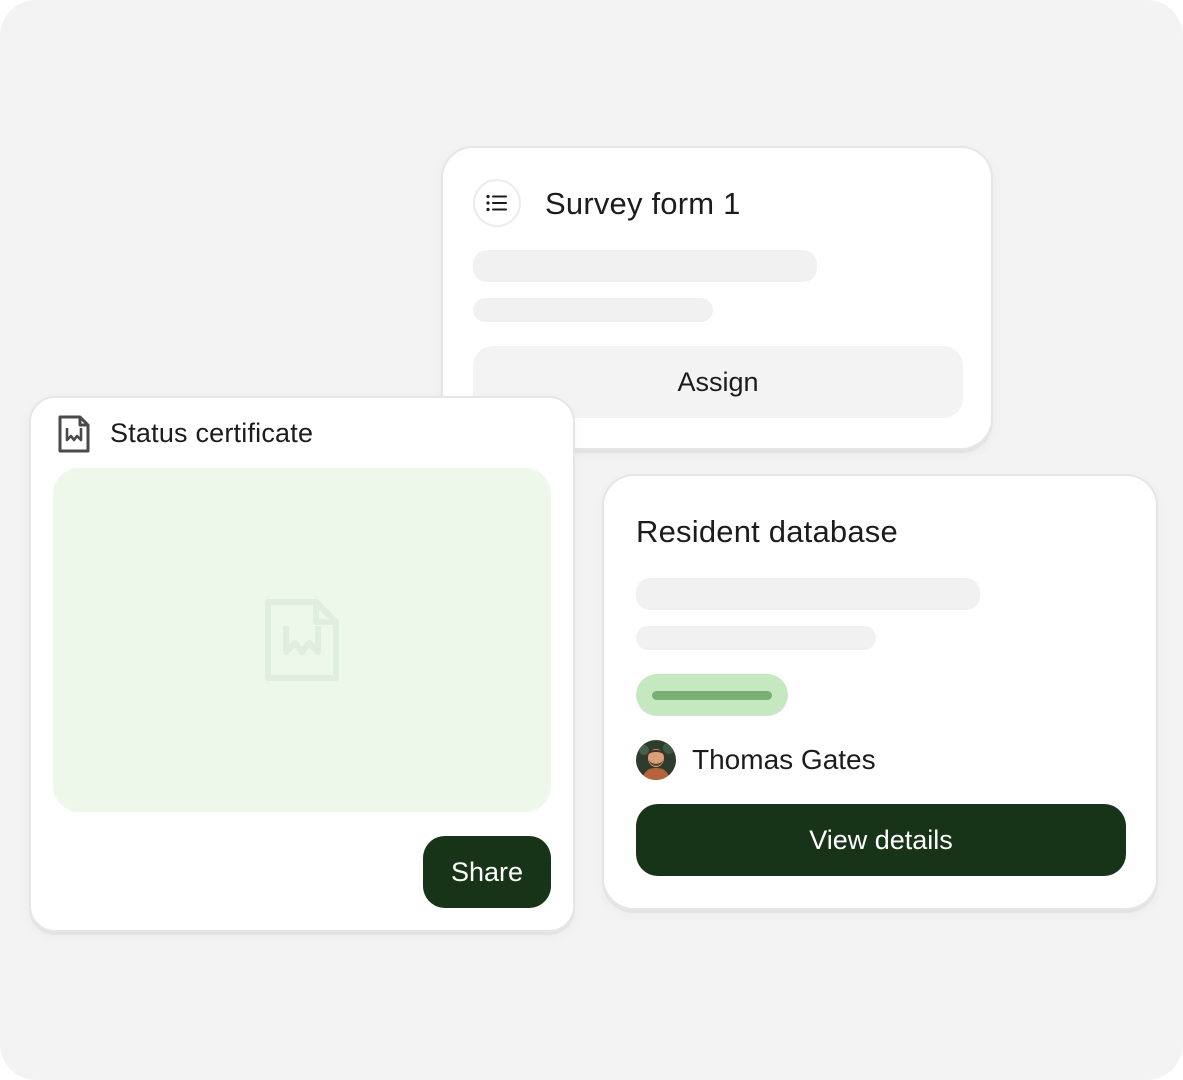 Image resolution: width=1183 pixels, height=1080 pixels. I want to click on resident-title: Resident database, so click(767, 531).